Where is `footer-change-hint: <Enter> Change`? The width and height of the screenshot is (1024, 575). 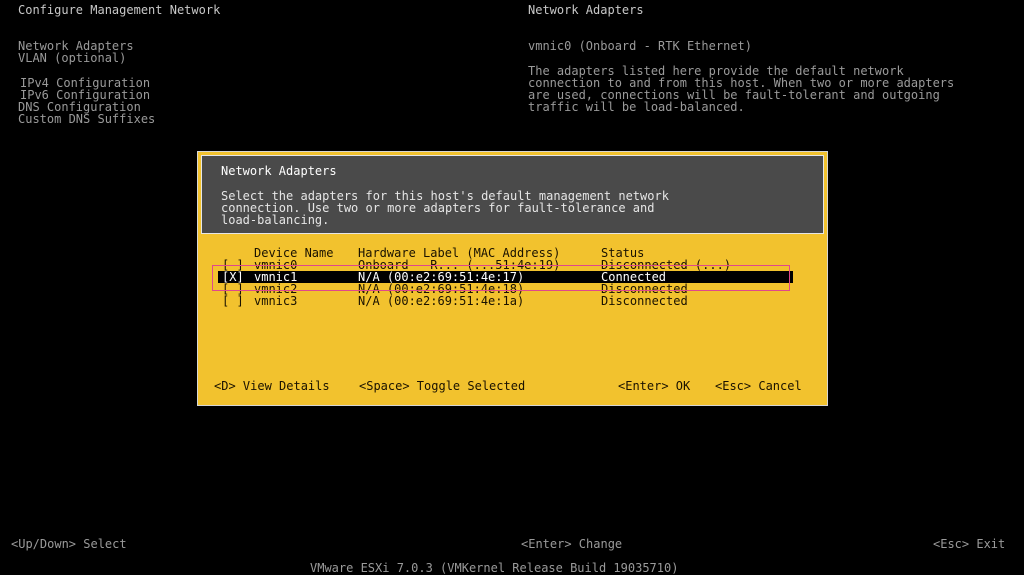
footer-change-hint: <Enter> Change is located at coordinates (572, 544).